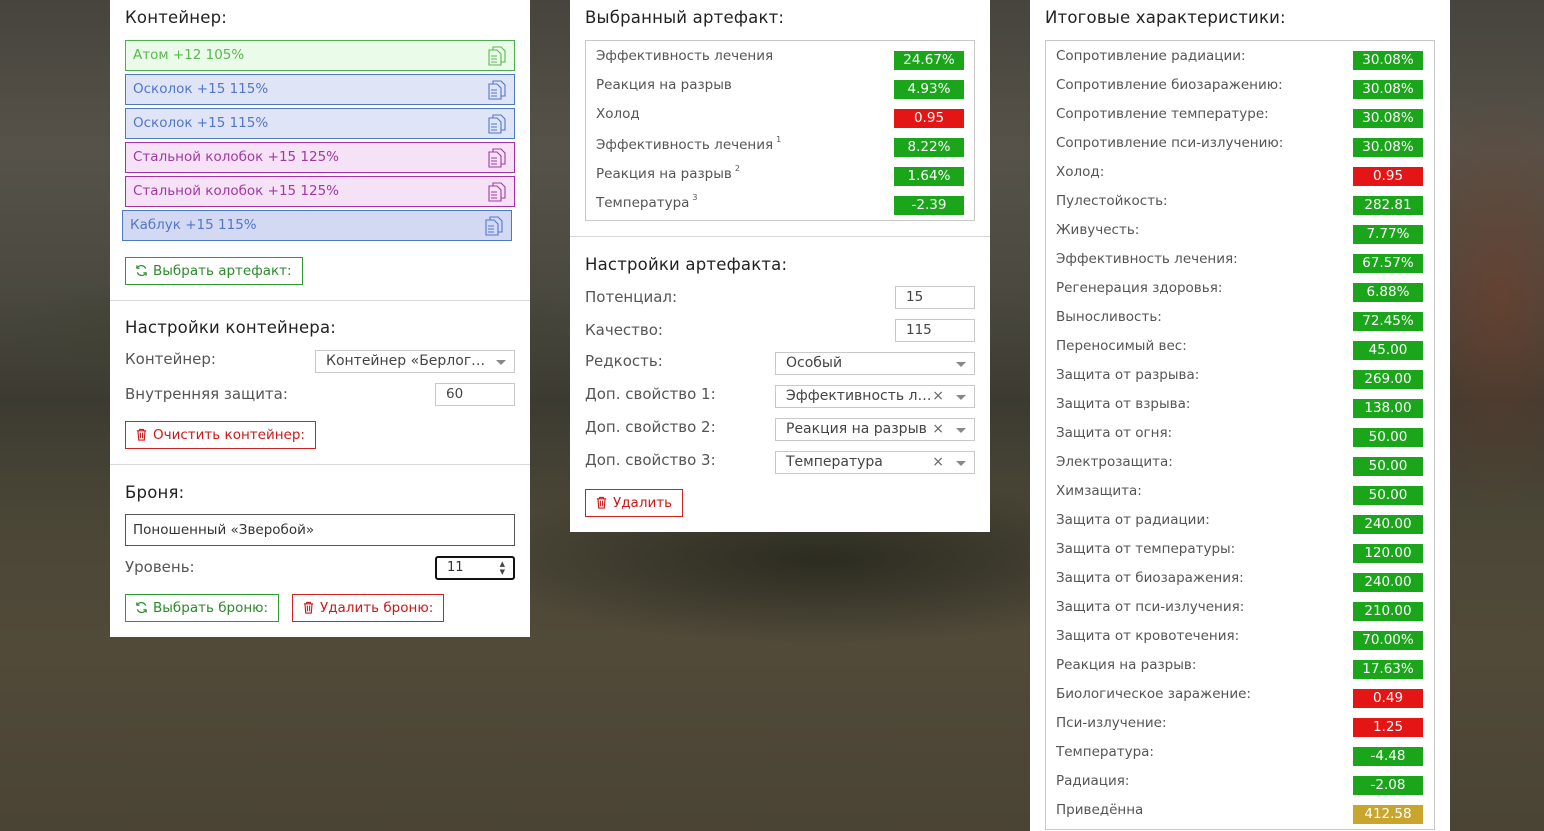 The height and width of the screenshot is (831, 1544). Describe the element at coordinates (1150, 578) in the screenshot. I see `stat-label-text: Защита от биозаражения:` at that location.